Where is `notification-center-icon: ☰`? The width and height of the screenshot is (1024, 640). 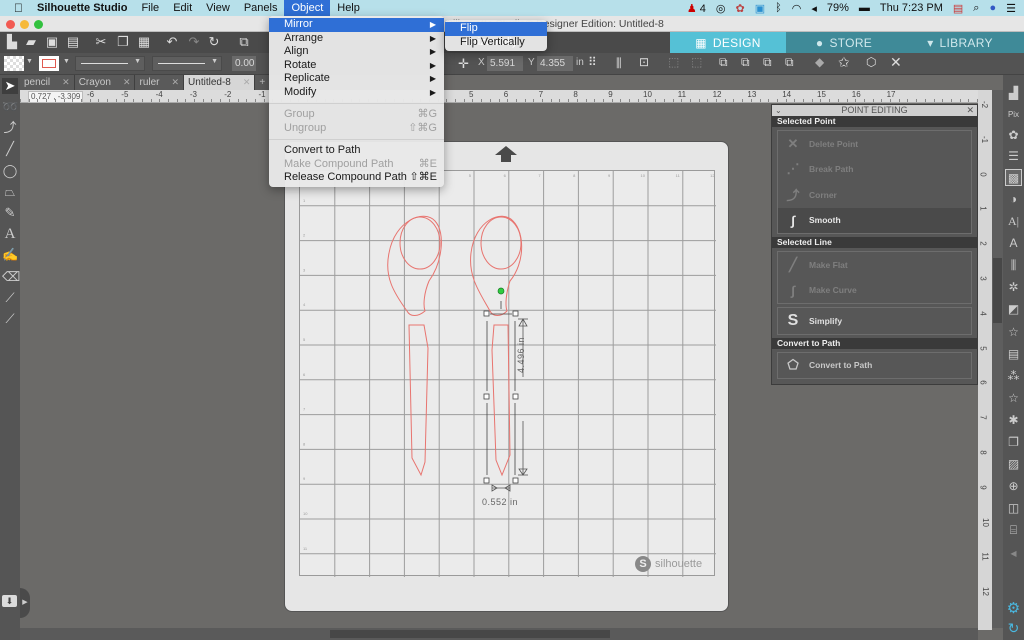 notification-center-icon: ☰ is located at coordinates (1011, 8).